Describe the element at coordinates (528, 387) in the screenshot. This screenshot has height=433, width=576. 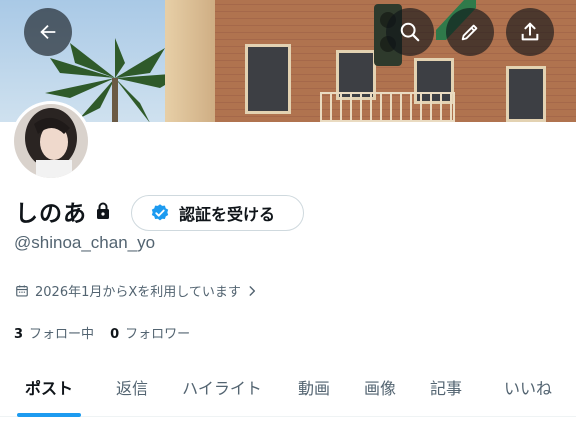
I see `tab-likes: いいね` at that location.